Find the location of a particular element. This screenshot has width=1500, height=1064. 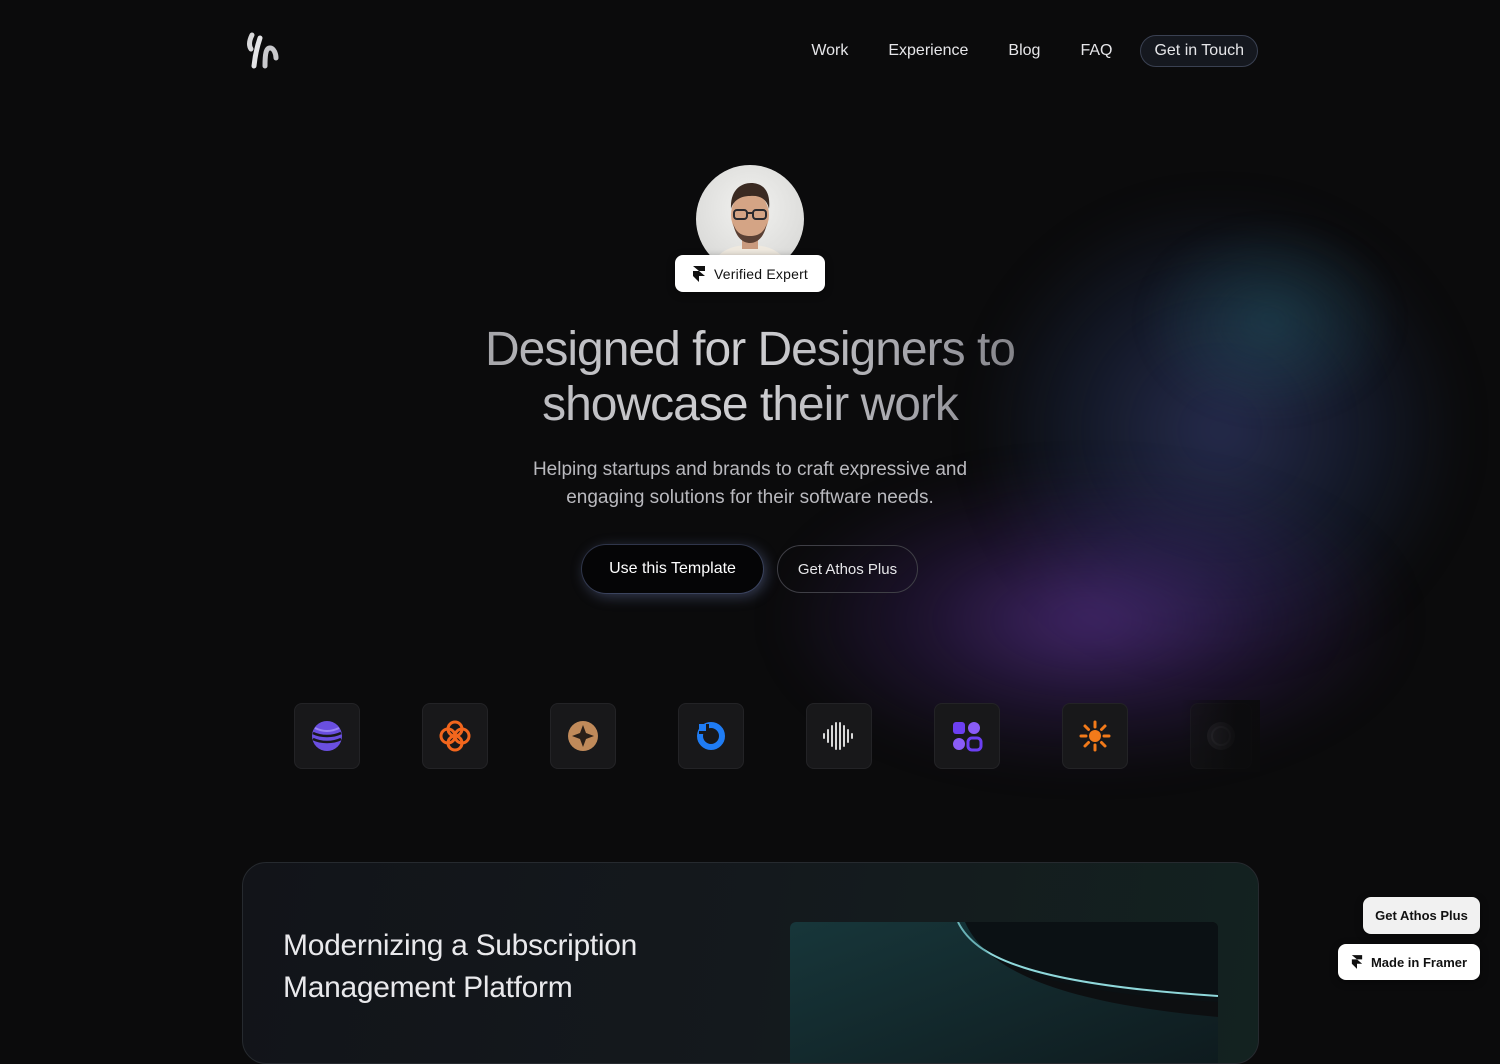

orange-flower-icon is located at coordinates (455, 736).